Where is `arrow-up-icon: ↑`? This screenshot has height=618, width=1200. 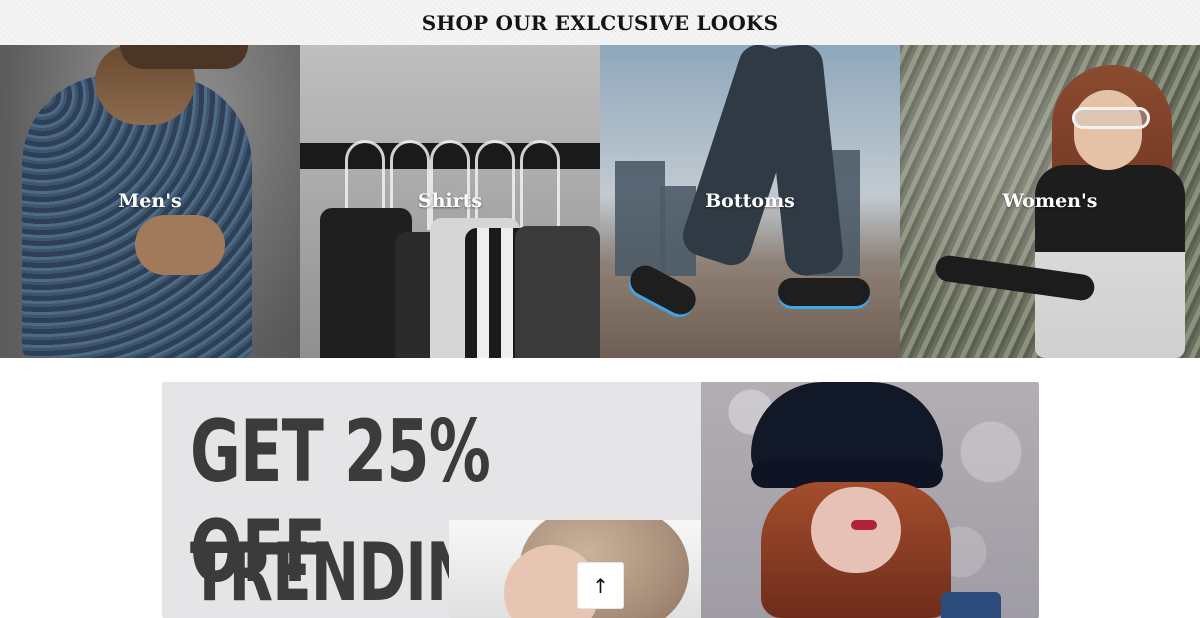
arrow-up-icon: ↑ is located at coordinates (600, 585).